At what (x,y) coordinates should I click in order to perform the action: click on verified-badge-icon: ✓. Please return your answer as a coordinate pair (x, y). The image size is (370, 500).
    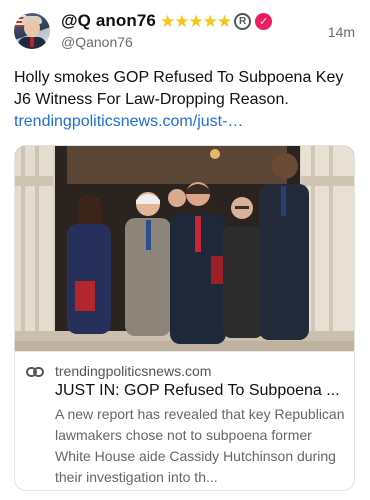
    Looking at the image, I should click on (264, 21).